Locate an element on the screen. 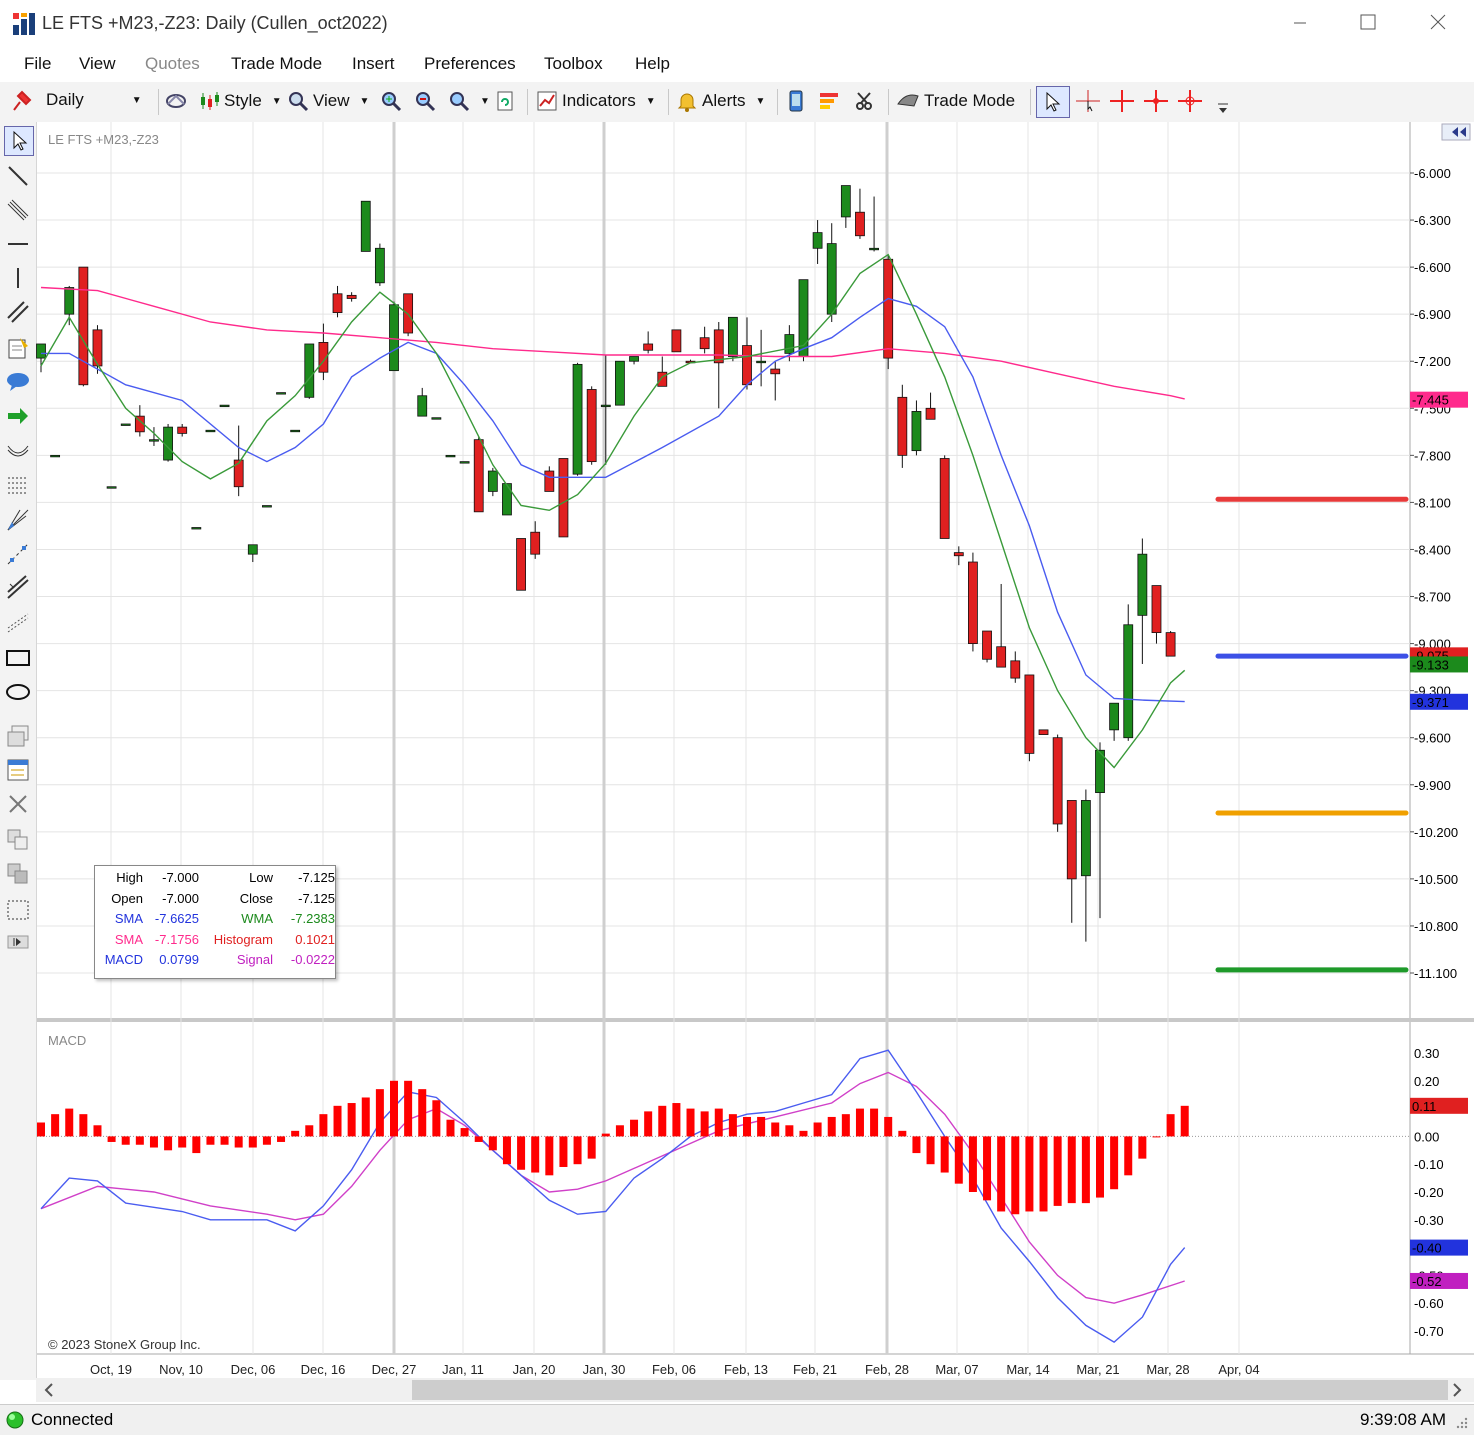 Image resolution: width=1474 pixels, height=1435 pixels. alerts-label: Alerts is located at coordinates (724, 100).